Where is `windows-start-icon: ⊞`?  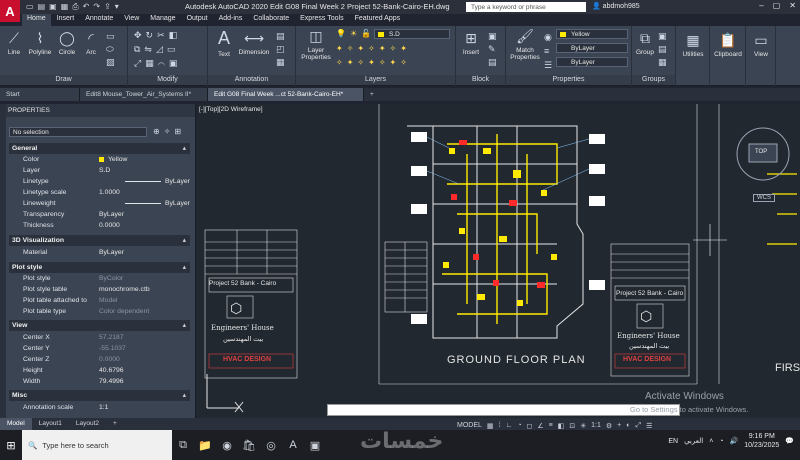 windows-start-icon: ⊞ is located at coordinates (11, 445).